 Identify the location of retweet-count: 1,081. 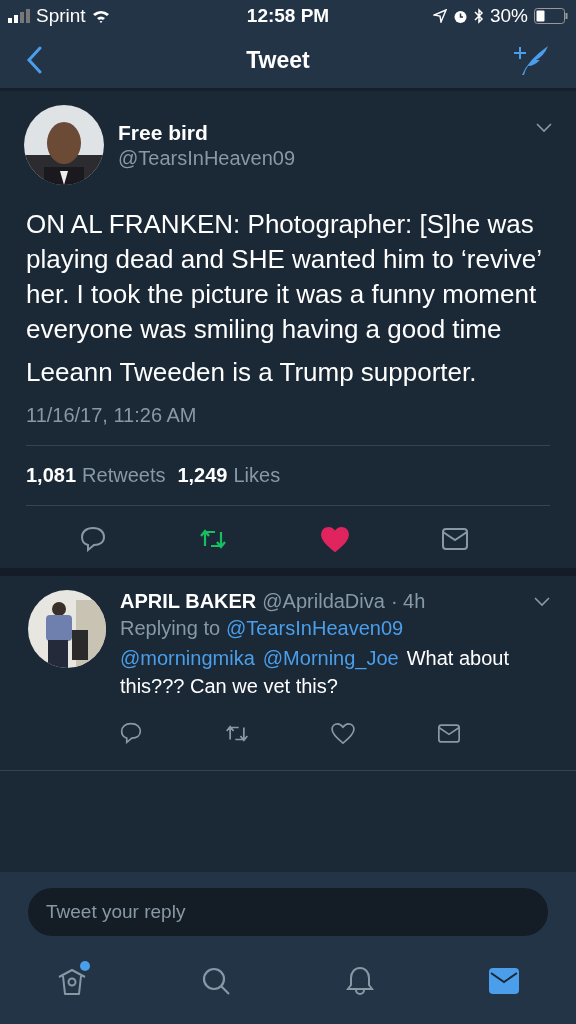
(51, 475).